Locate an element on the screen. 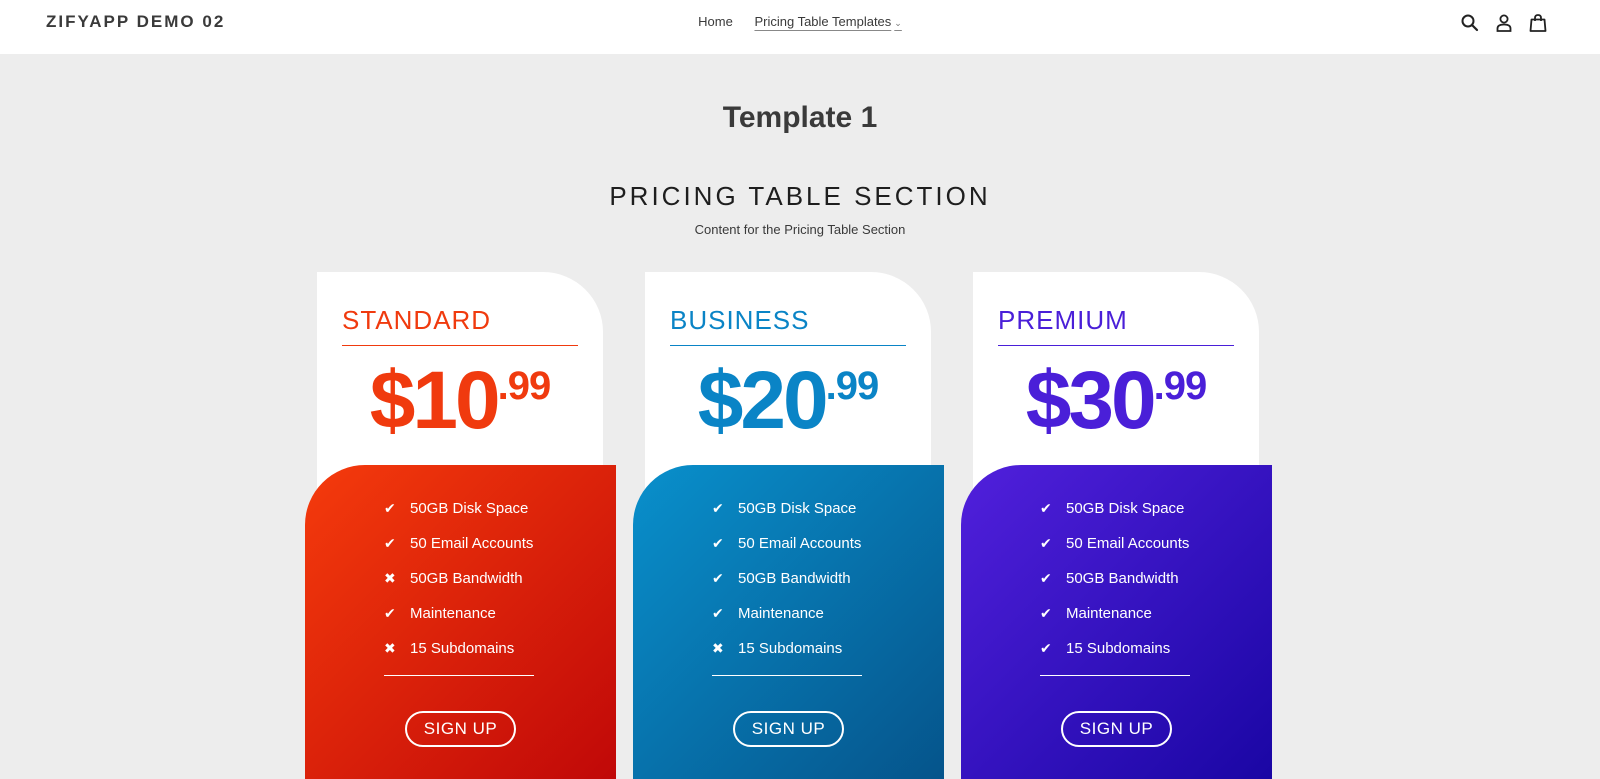 This screenshot has width=1600, height=779. account-icon is located at coordinates (1504, 23).